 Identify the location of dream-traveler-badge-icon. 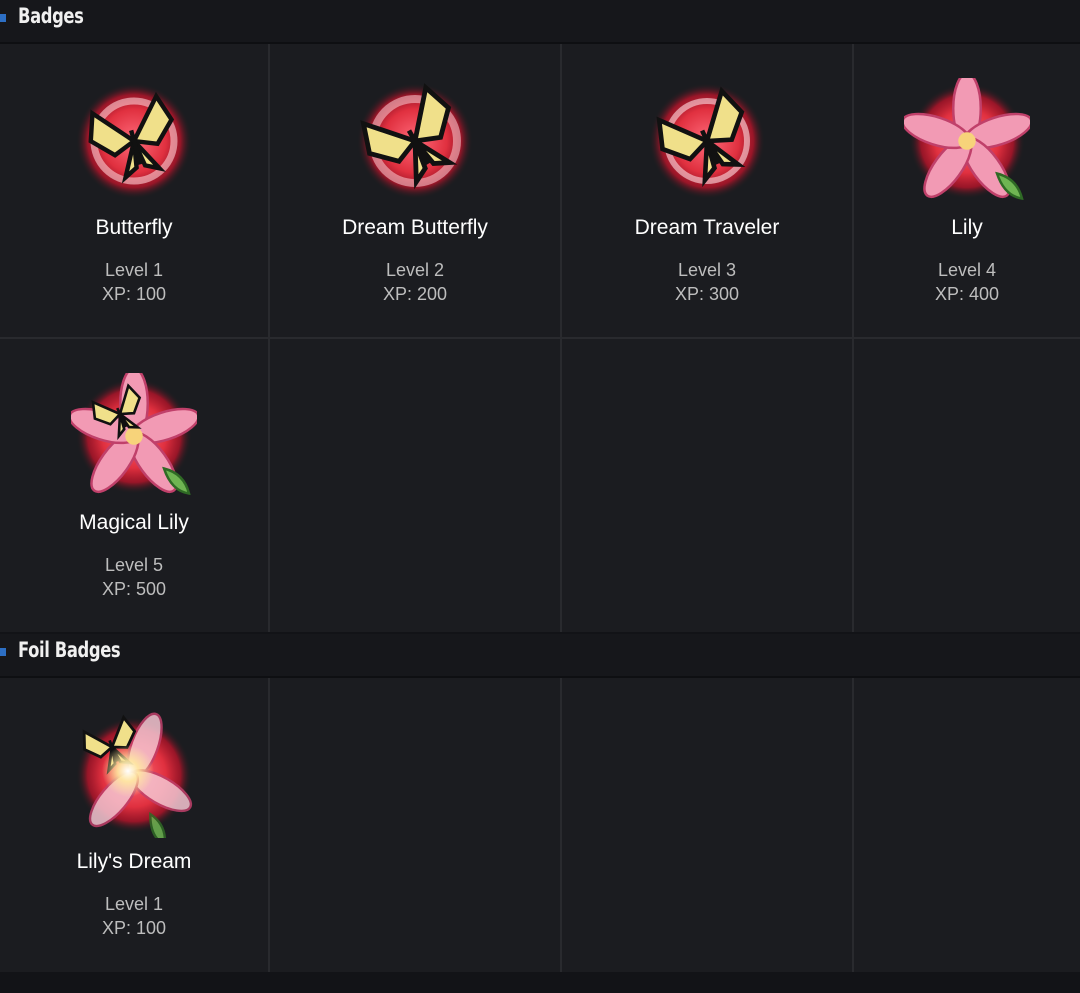
(704, 141).